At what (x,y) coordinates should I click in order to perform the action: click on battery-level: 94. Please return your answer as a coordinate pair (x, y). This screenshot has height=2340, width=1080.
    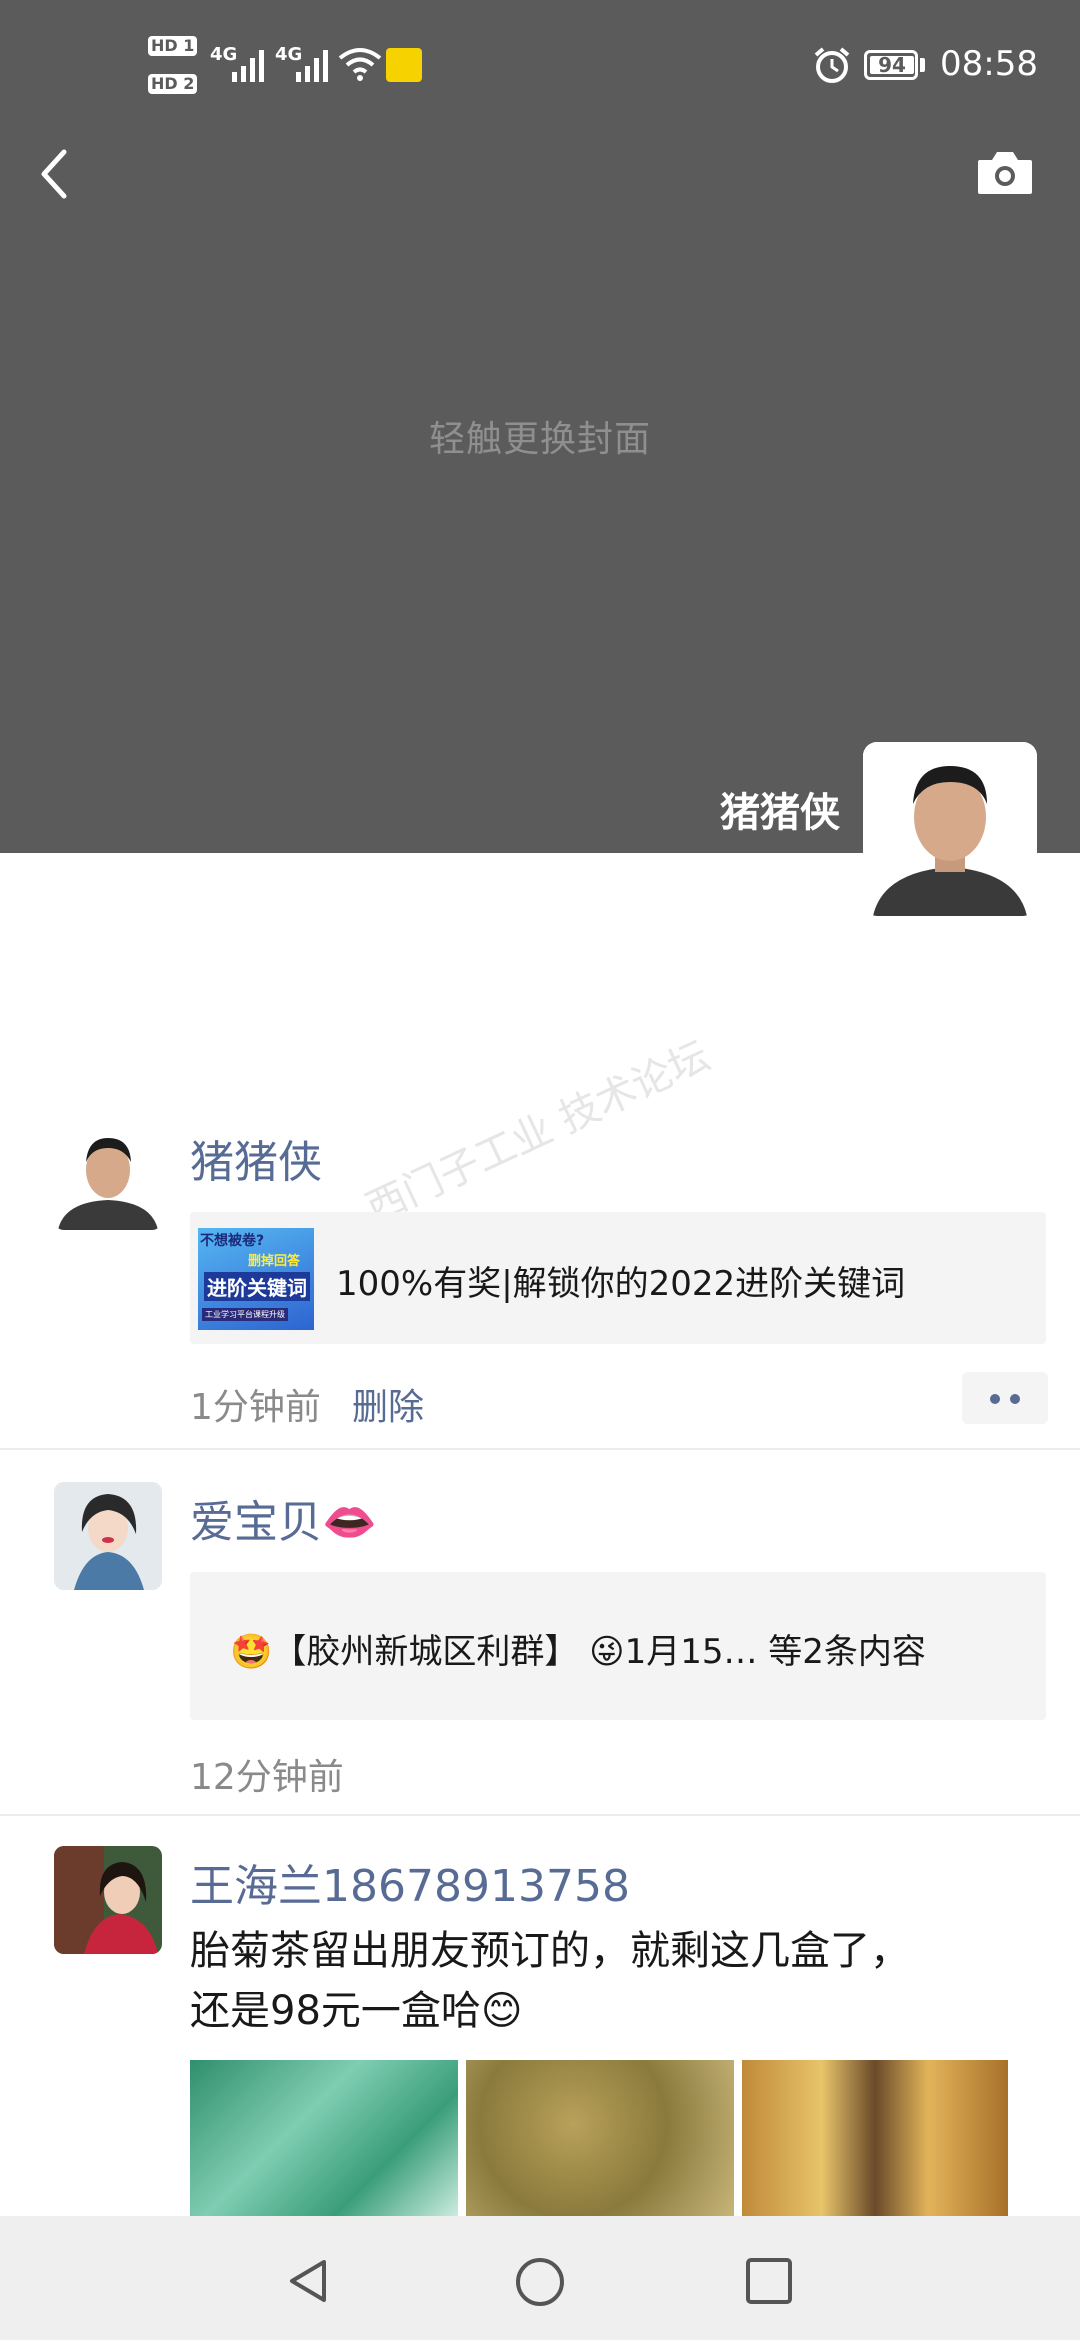
    Looking at the image, I should click on (892, 65).